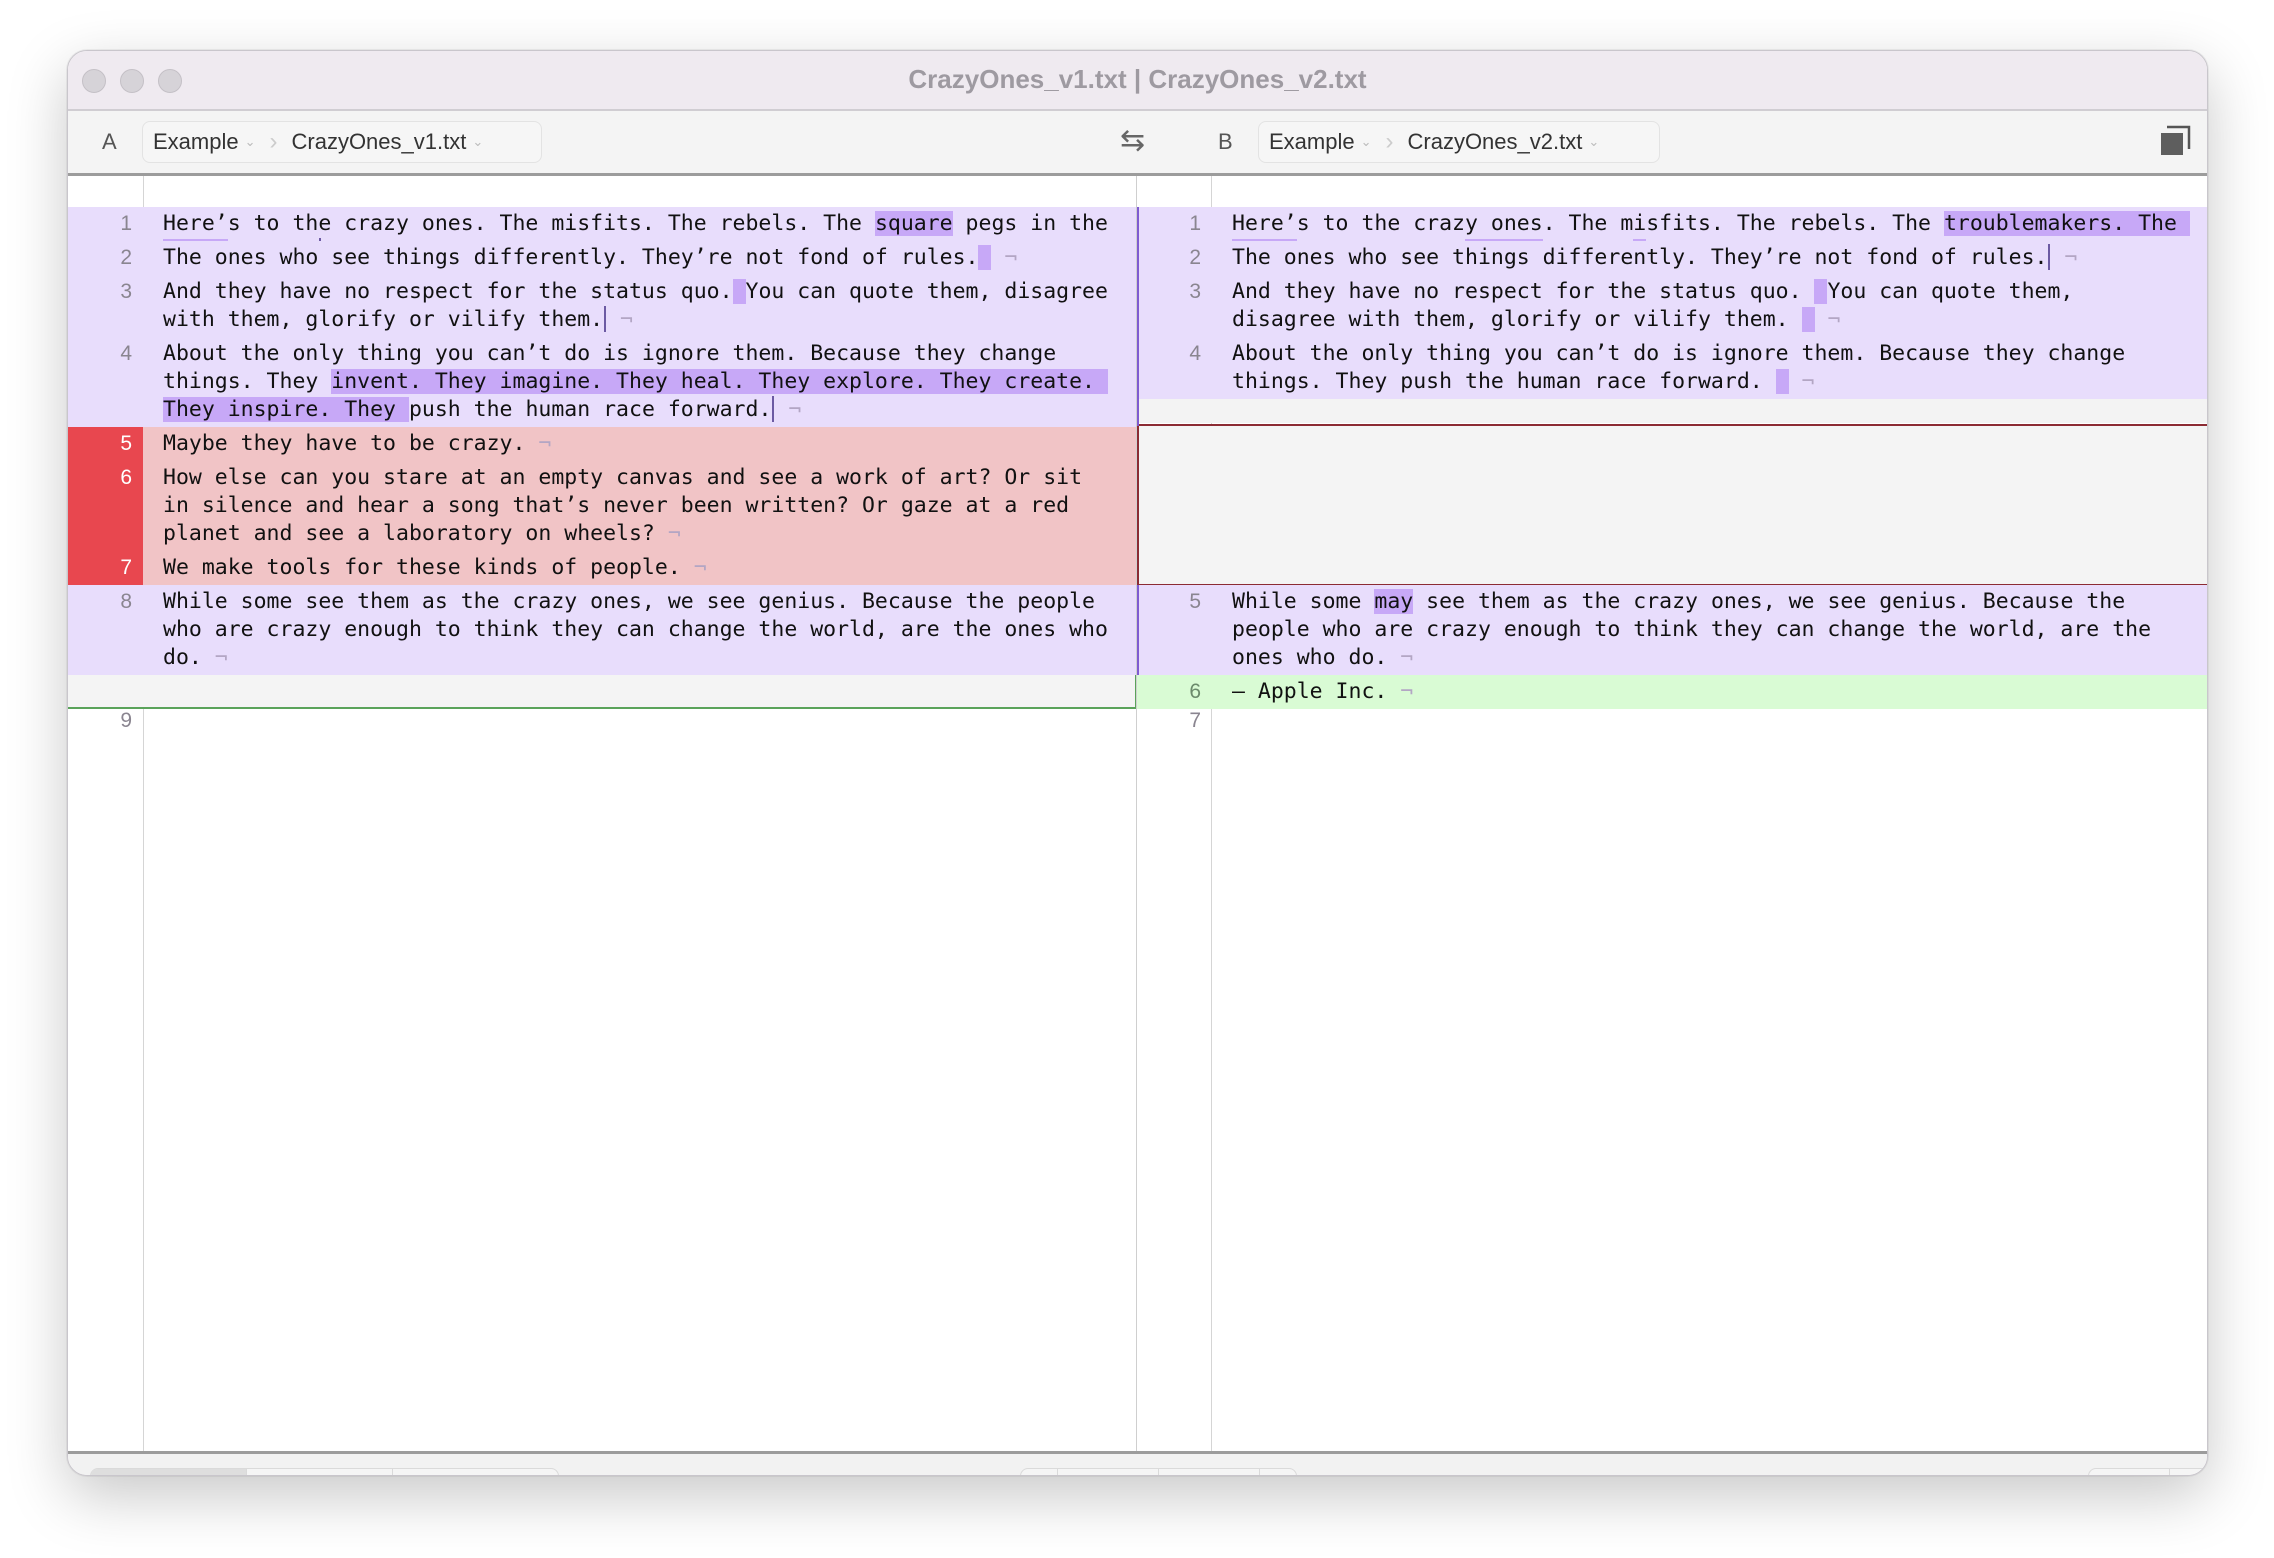 This screenshot has width=2274, height=1558. Describe the element at coordinates (379, 141) in the screenshot. I see `left-file-label: CrazyOnes_v1.txt` at that location.